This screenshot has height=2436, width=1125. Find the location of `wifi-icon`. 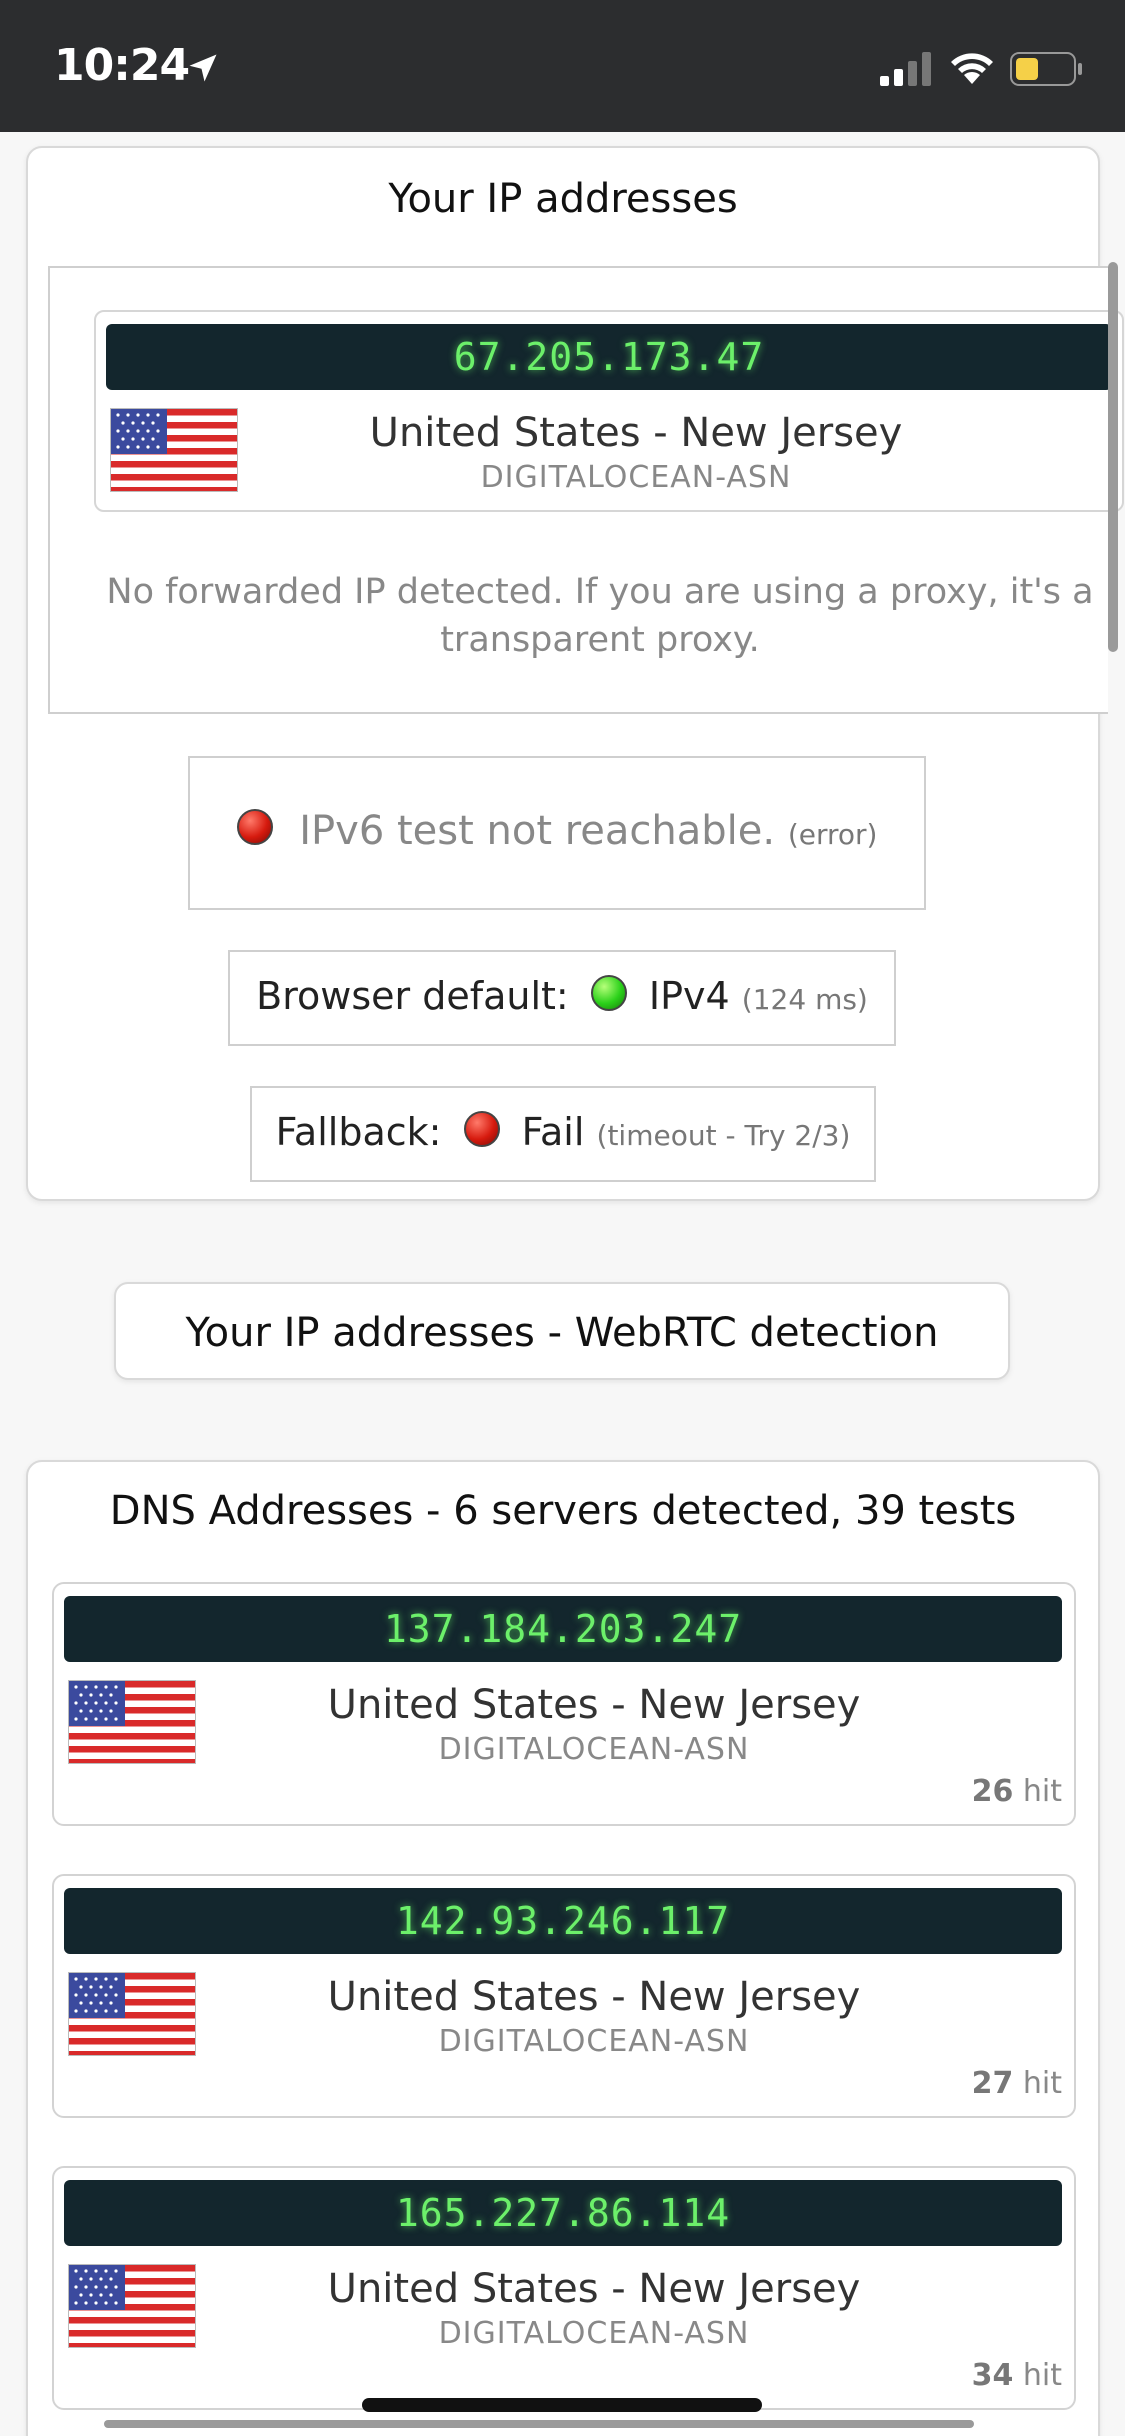

wifi-icon is located at coordinates (972, 68).